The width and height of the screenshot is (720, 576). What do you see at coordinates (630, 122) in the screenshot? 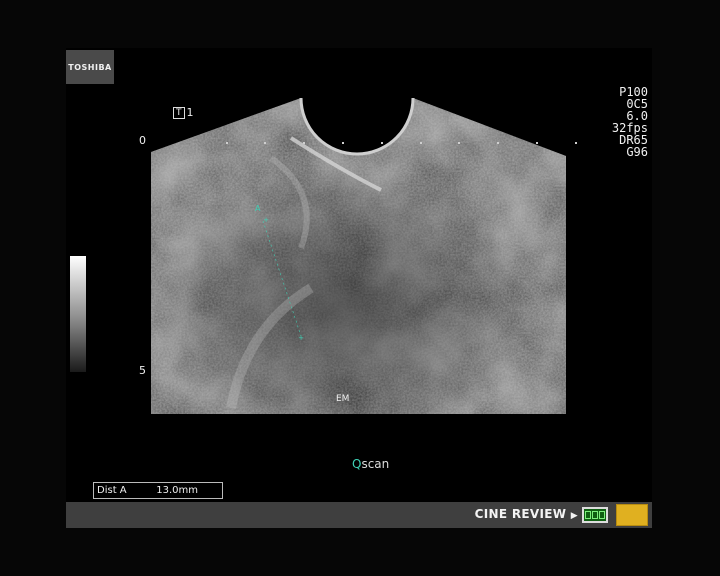
I see `scan-parameters: P100 0C5 6.0 32fps DR65 G96` at bounding box center [630, 122].